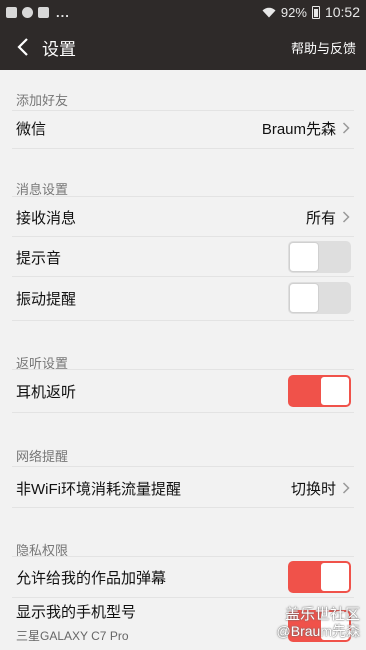 The width and height of the screenshot is (366, 650). I want to click on app-notification-icon, so click(27, 12).